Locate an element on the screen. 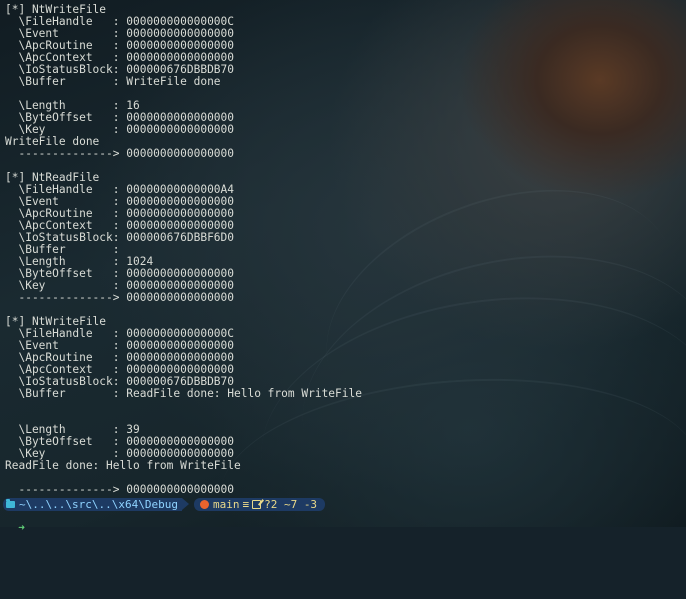 The image size is (686, 599). git-branch-name: main is located at coordinates (226, 504).